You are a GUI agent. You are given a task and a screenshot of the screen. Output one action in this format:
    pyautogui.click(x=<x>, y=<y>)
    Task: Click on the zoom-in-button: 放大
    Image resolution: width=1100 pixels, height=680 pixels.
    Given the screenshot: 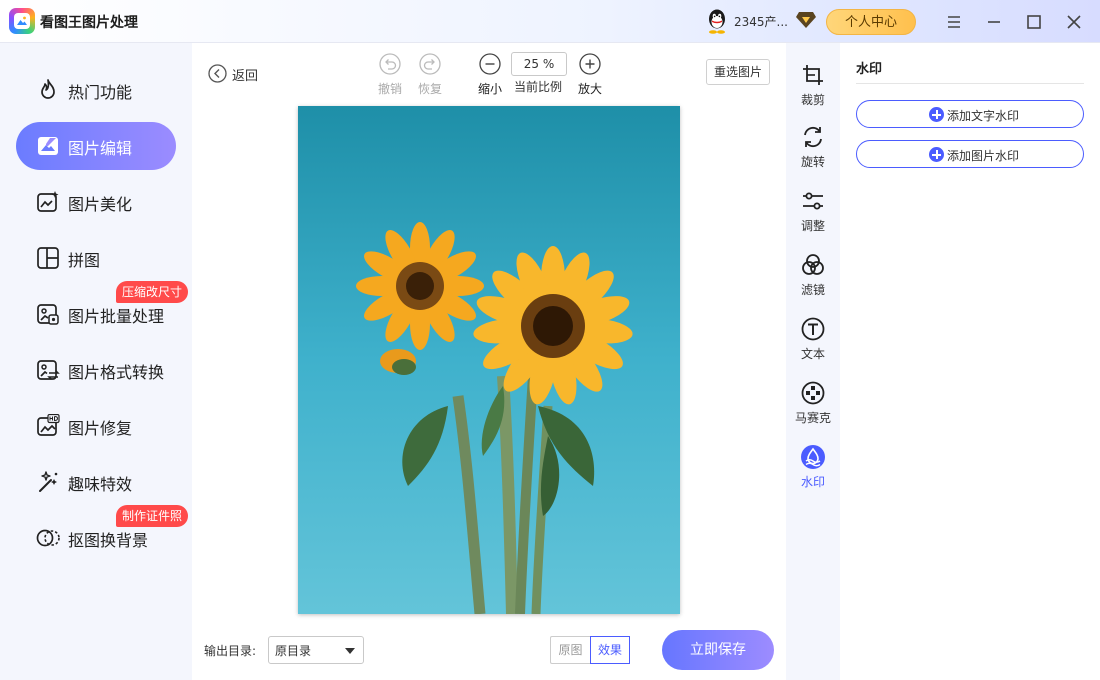 What is the action you would take?
    pyautogui.click(x=590, y=75)
    